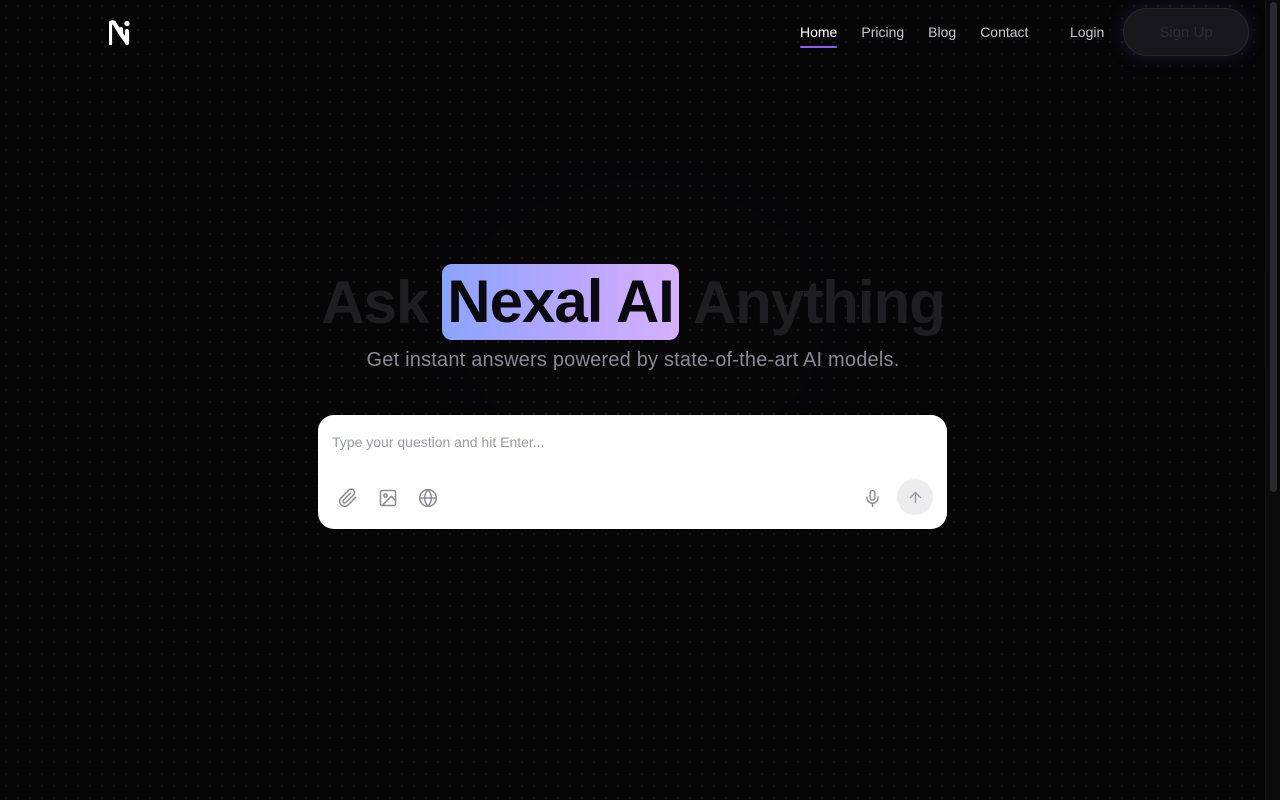 The width and height of the screenshot is (1280, 800). What do you see at coordinates (1186, 32) in the screenshot?
I see `signup-button: Sign Up` at bounding box center [1186, 32].